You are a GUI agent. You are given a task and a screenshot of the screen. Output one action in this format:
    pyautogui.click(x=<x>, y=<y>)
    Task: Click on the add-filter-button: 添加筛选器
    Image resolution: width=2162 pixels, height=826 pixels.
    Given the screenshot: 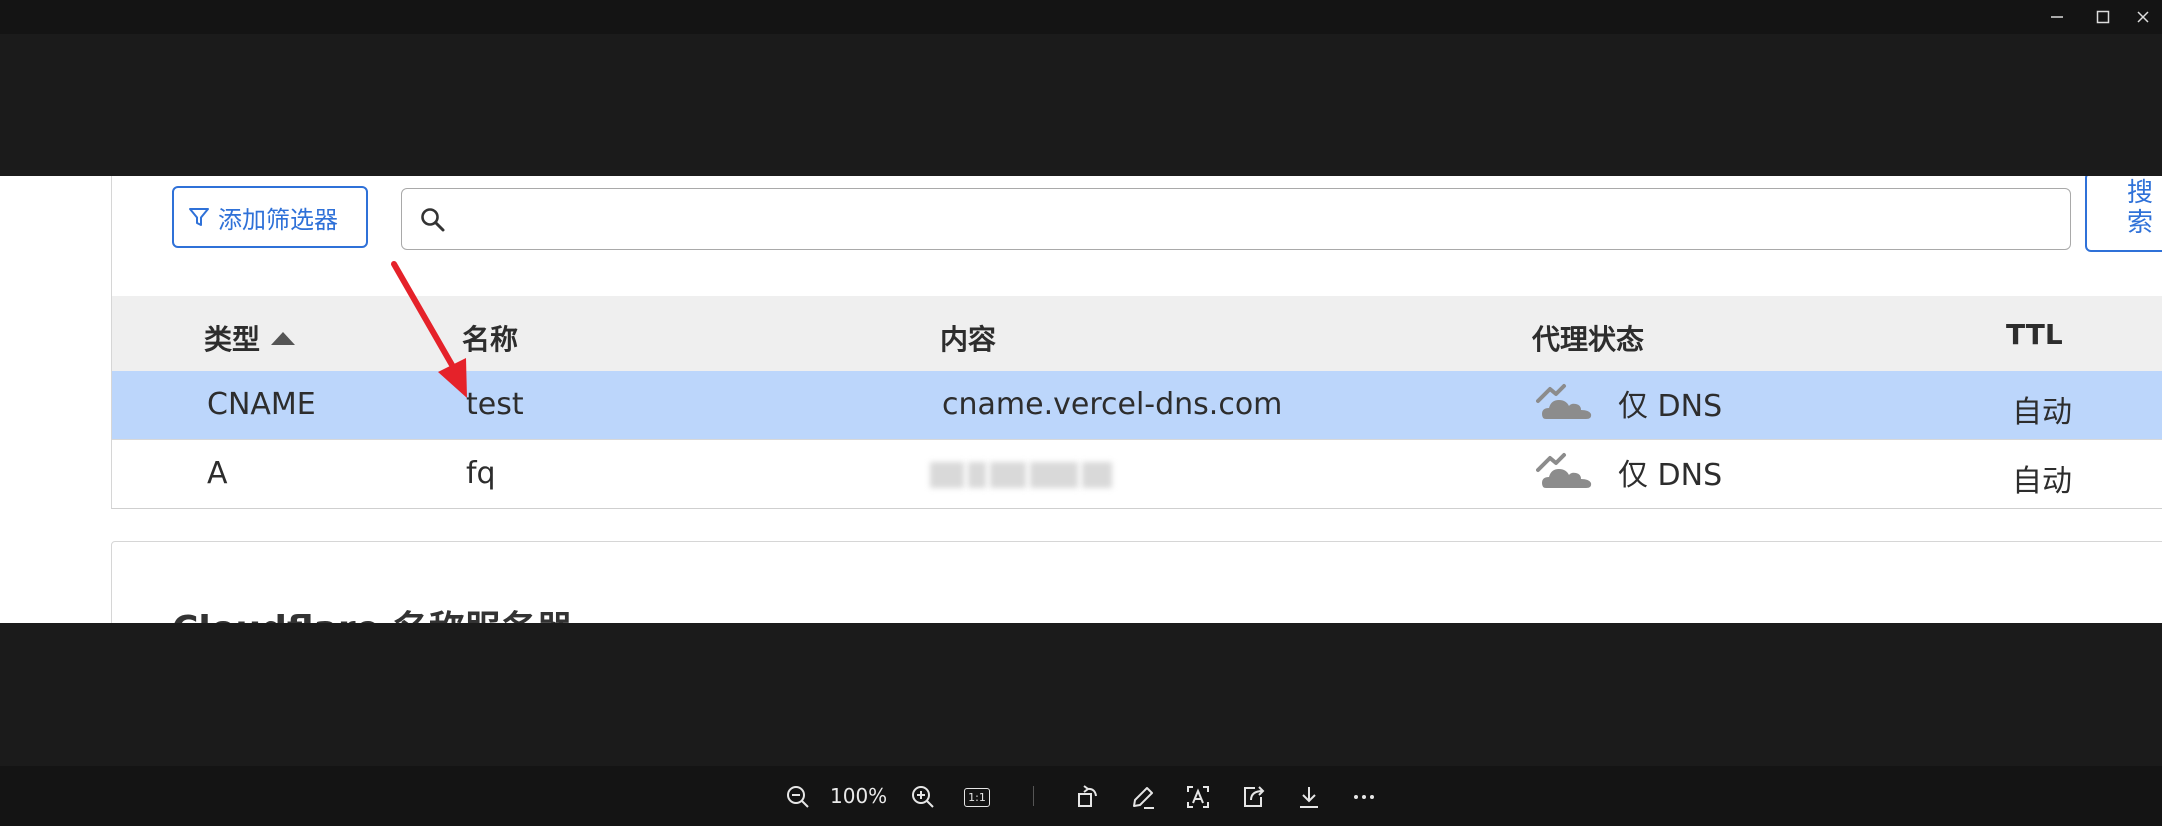 What is the action you would take?
    pyautogui.click(x=270, y=217)
    